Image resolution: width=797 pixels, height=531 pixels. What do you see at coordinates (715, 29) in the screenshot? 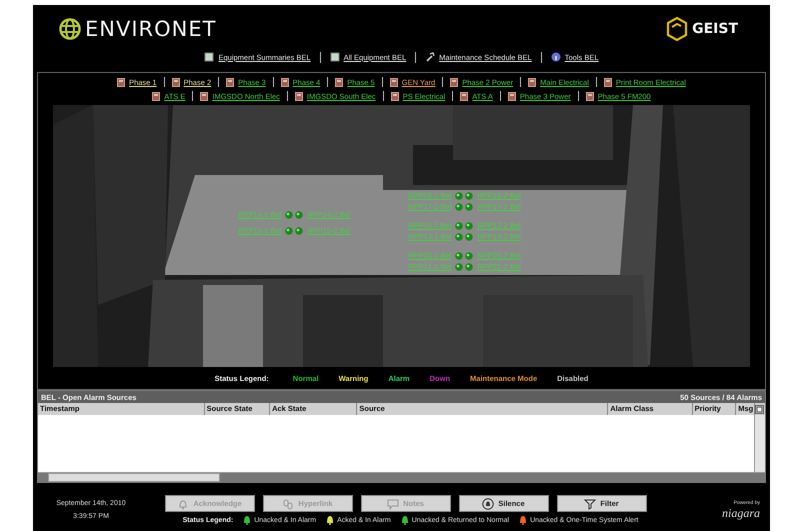
I see `brand-logo-text: GEIST` at bounding box center [715, 29].